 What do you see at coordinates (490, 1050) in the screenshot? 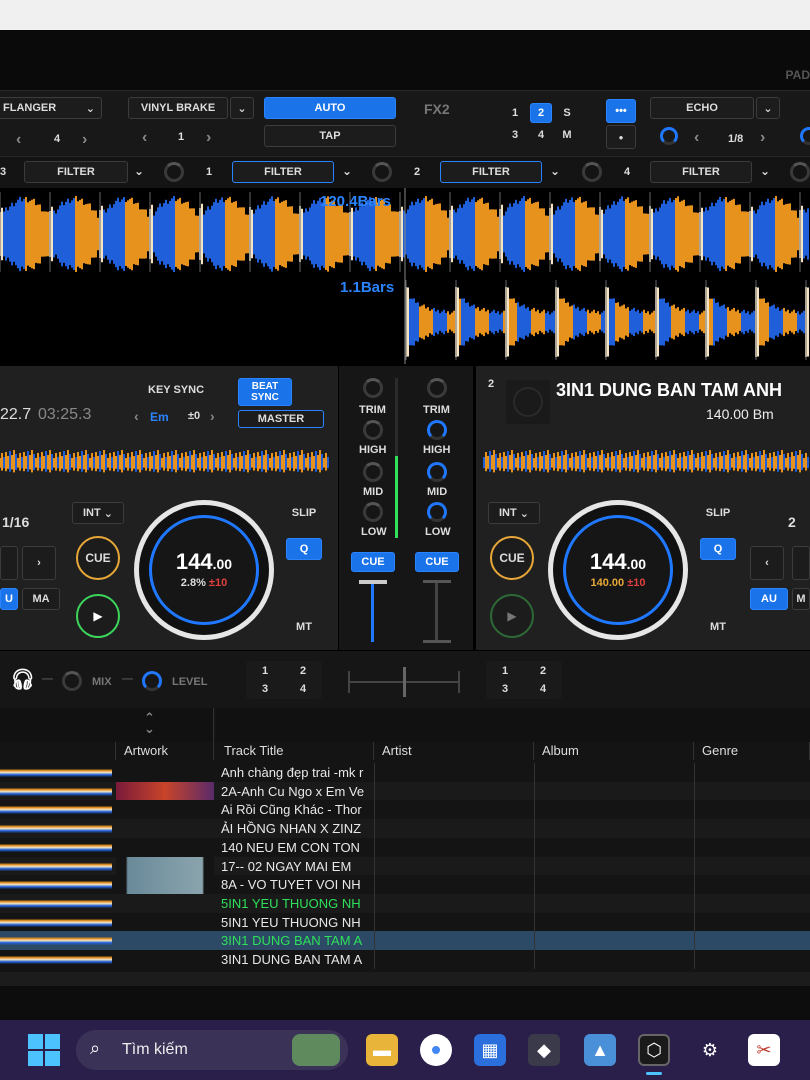
I see `store-icon: ▦` at bounding box center [490, 1050].